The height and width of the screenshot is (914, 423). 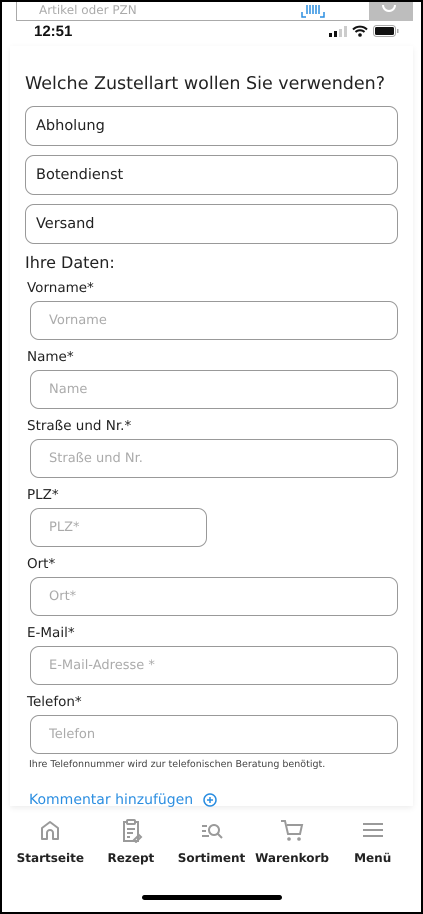 I want to click on nav-tab: Menü, so click(x=372, y=841).